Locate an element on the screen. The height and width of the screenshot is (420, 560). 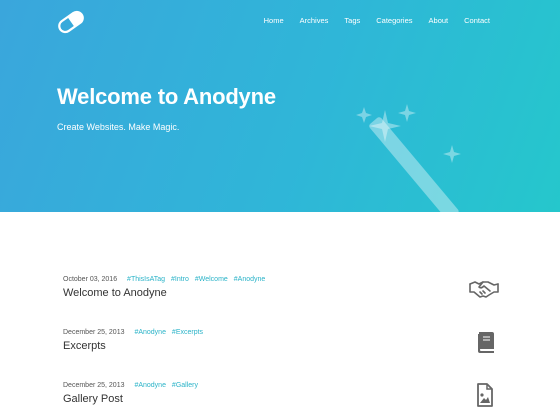
post-tag: #Intro is located at coordinates (180, 279).